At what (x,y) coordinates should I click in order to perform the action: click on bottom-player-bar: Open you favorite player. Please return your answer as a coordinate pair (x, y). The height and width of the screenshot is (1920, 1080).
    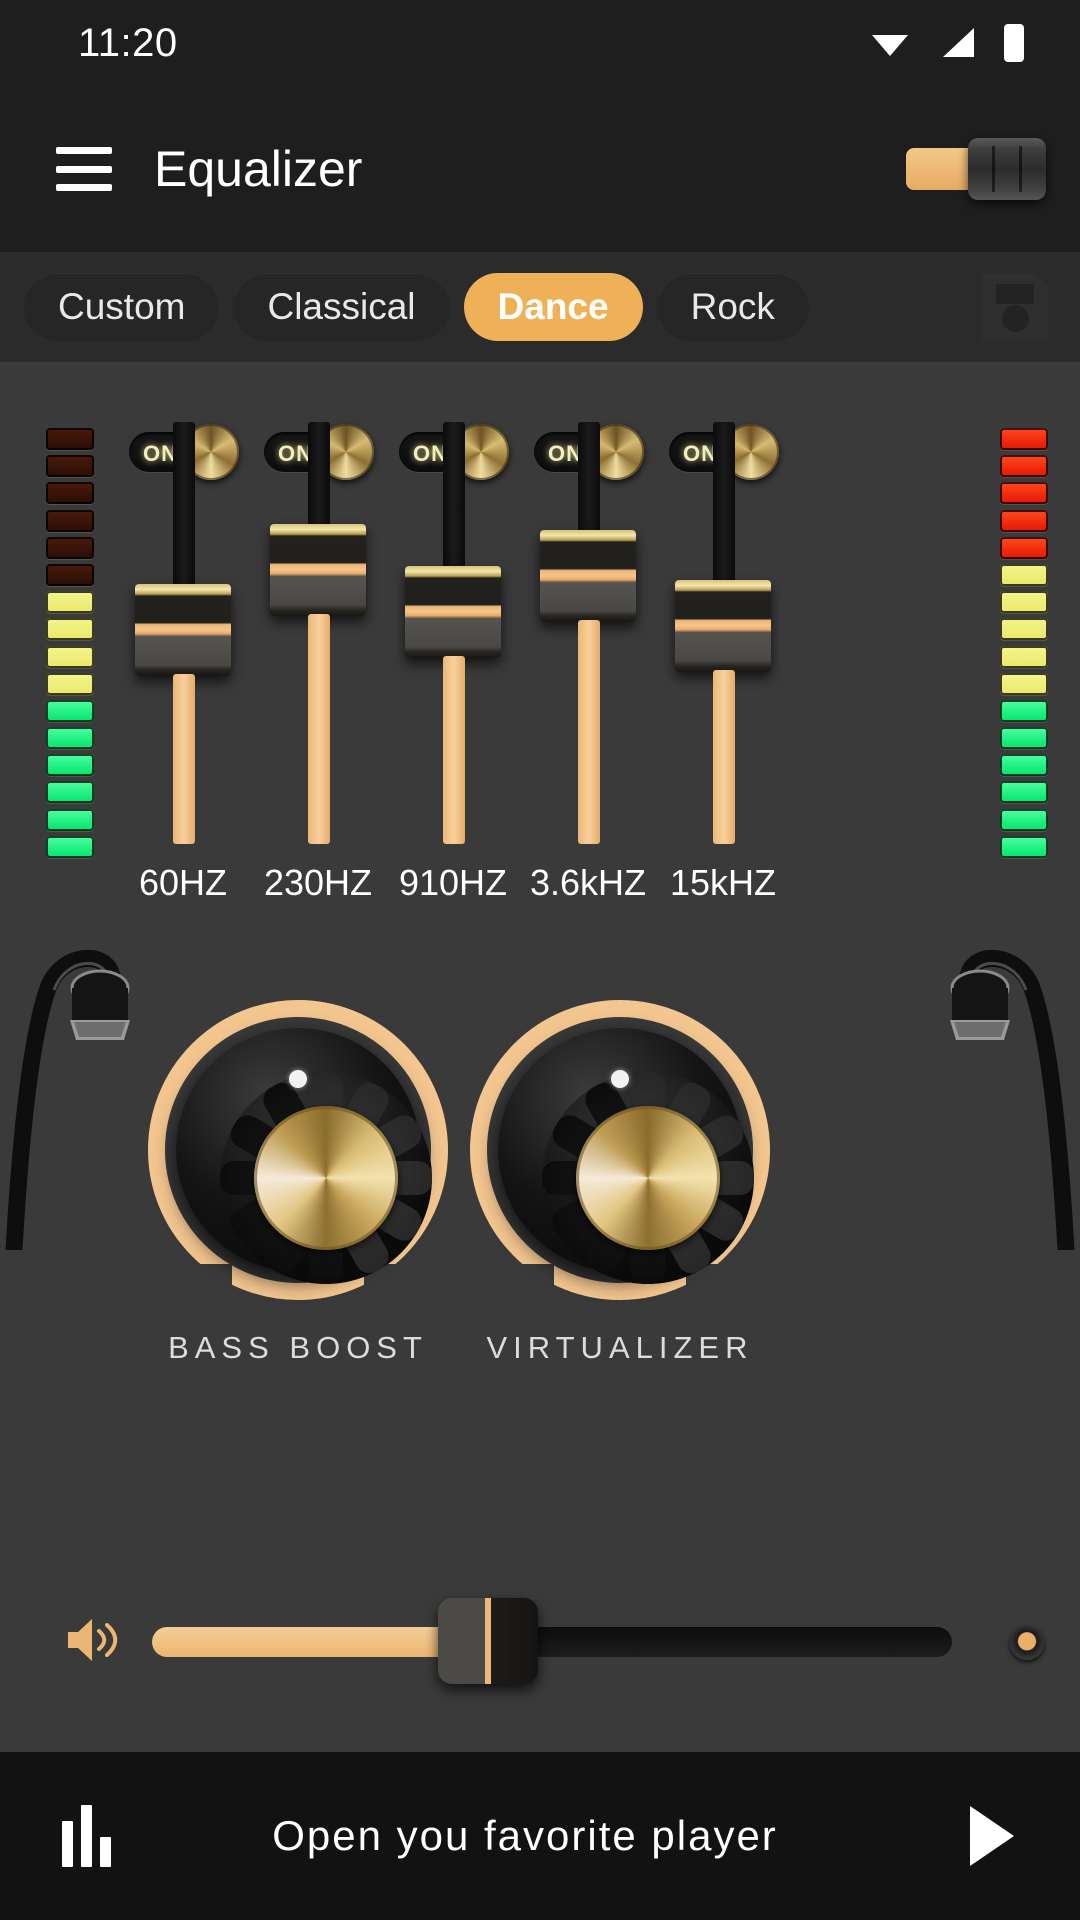
    Looking at the image, I should click on (540, 1836).